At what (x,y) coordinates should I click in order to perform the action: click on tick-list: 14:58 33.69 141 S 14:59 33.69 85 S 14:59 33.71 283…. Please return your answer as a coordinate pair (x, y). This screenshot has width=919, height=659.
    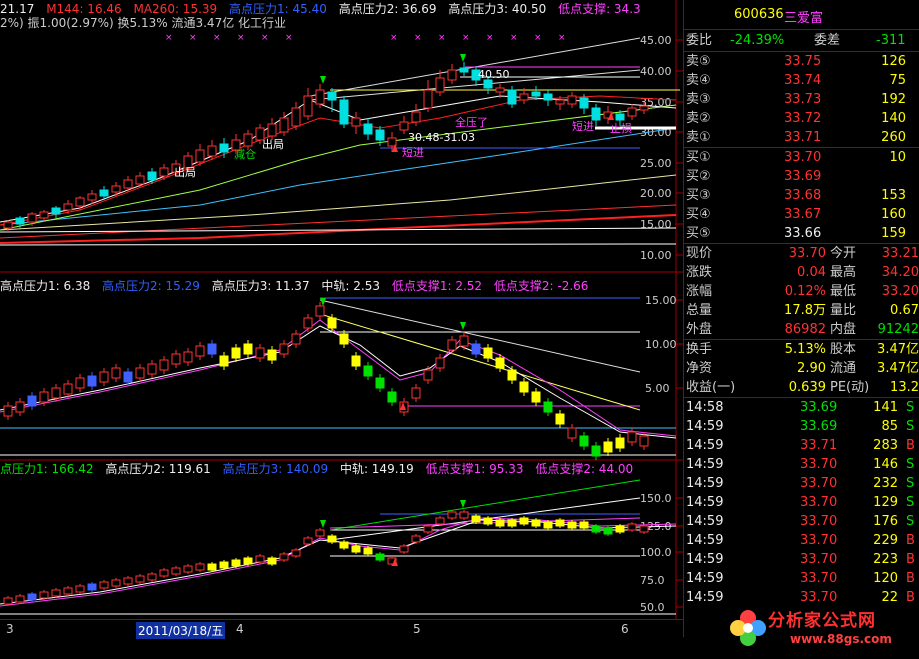
    Looking at the image, I should click on (801, 502).